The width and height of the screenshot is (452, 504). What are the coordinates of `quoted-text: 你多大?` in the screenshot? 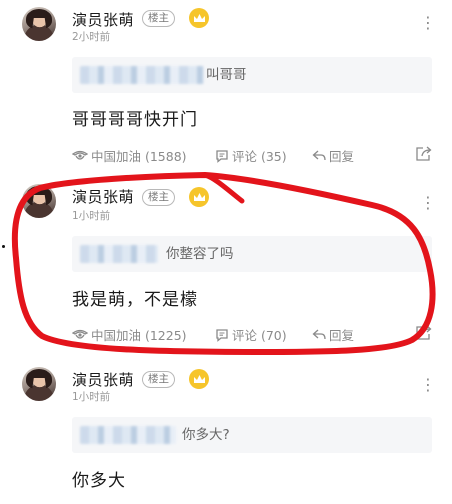 It's located at (206, 435).